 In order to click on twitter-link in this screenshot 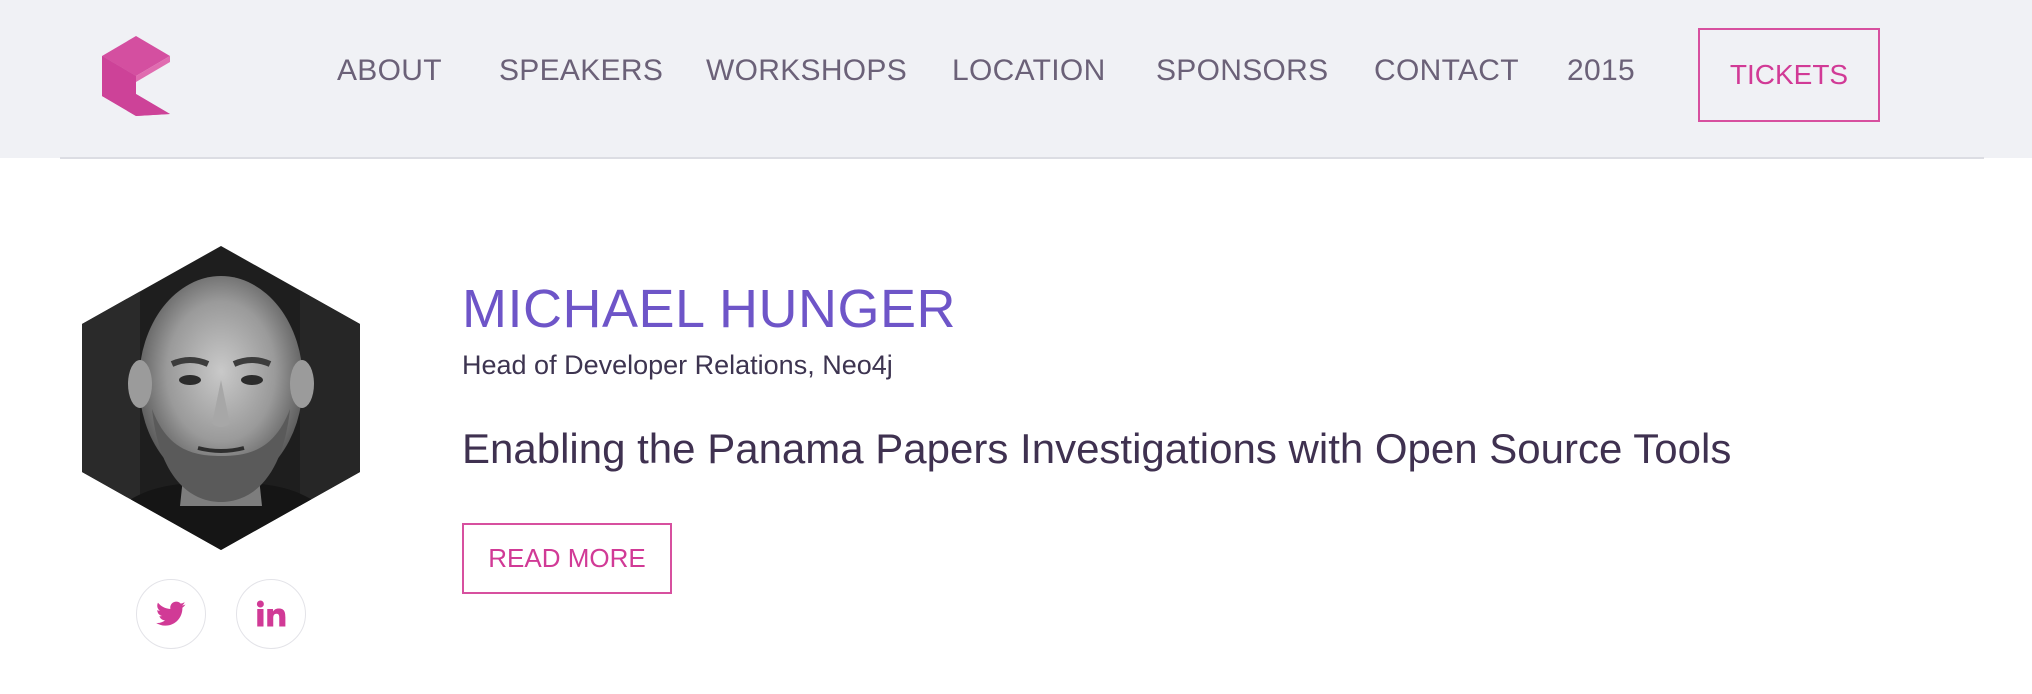, I will do `click(171, 614)`.